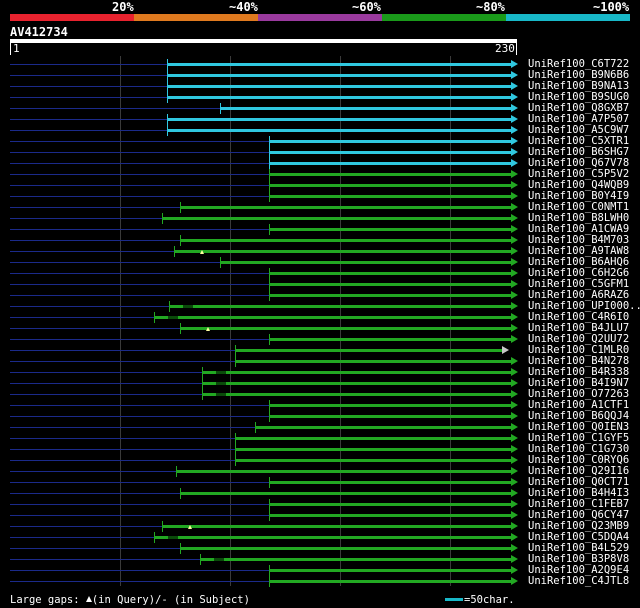 The width and height of the screenshot is (640, 608). Describe the element at coordinates (578, 581) in the screenshot. I see `hit-label: UniRef100_C4JTL8` at that location.